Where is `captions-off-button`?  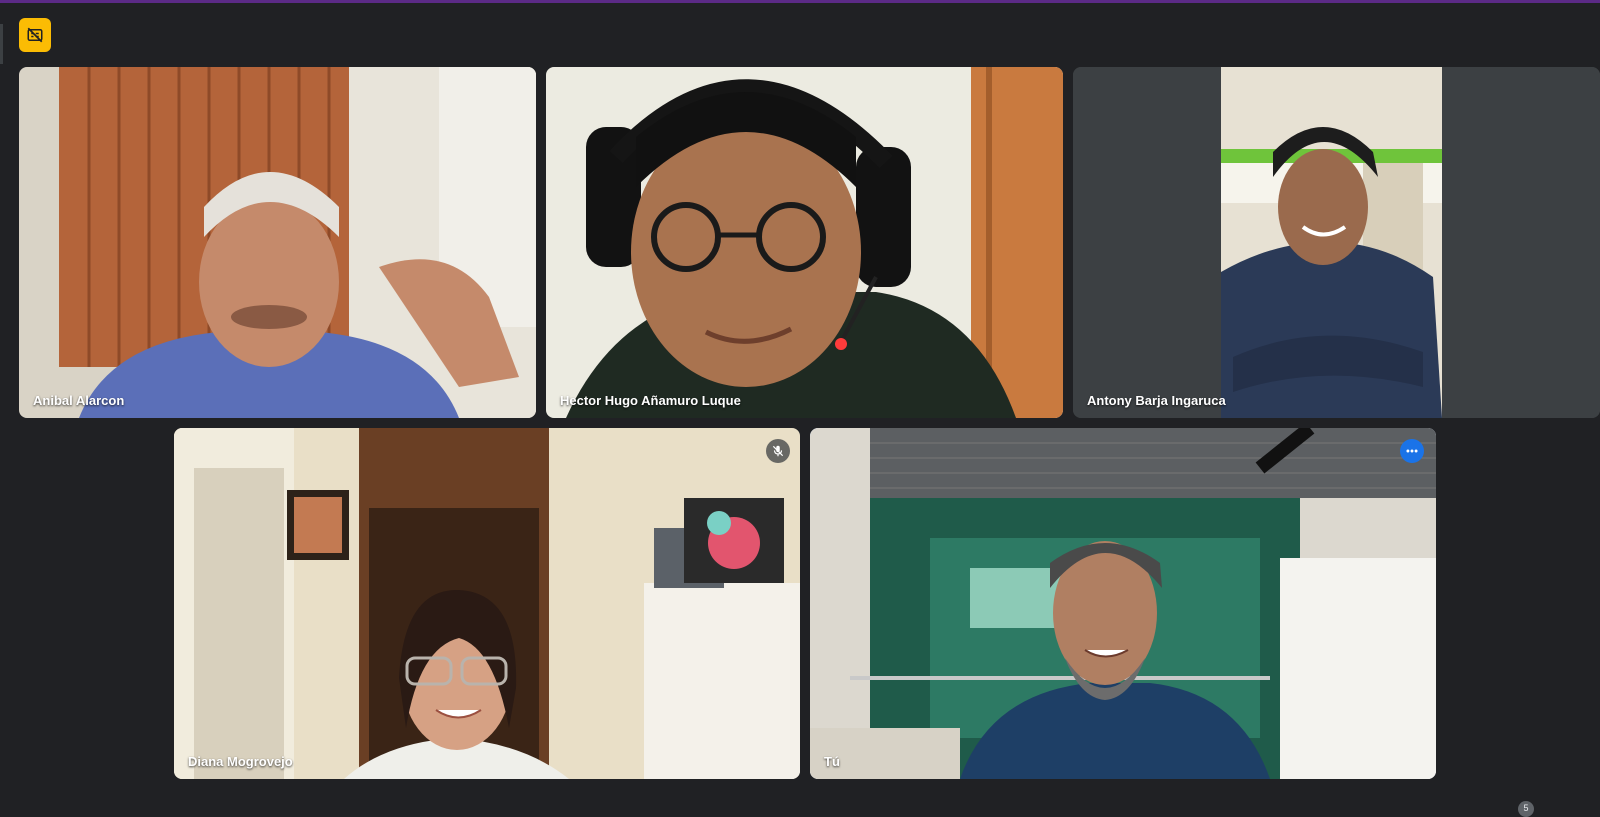
captions-off-button is located at coordinates (35, 35).